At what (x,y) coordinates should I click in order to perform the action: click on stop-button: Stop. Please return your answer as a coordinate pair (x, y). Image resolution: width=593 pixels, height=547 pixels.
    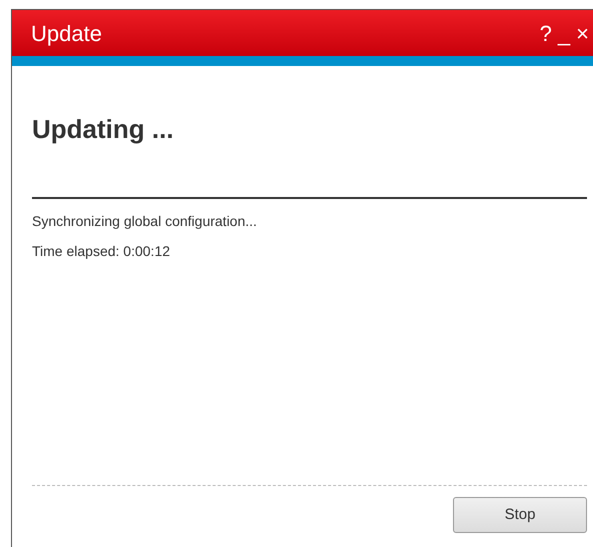
    Looking at the image, I should click on (520, 515).